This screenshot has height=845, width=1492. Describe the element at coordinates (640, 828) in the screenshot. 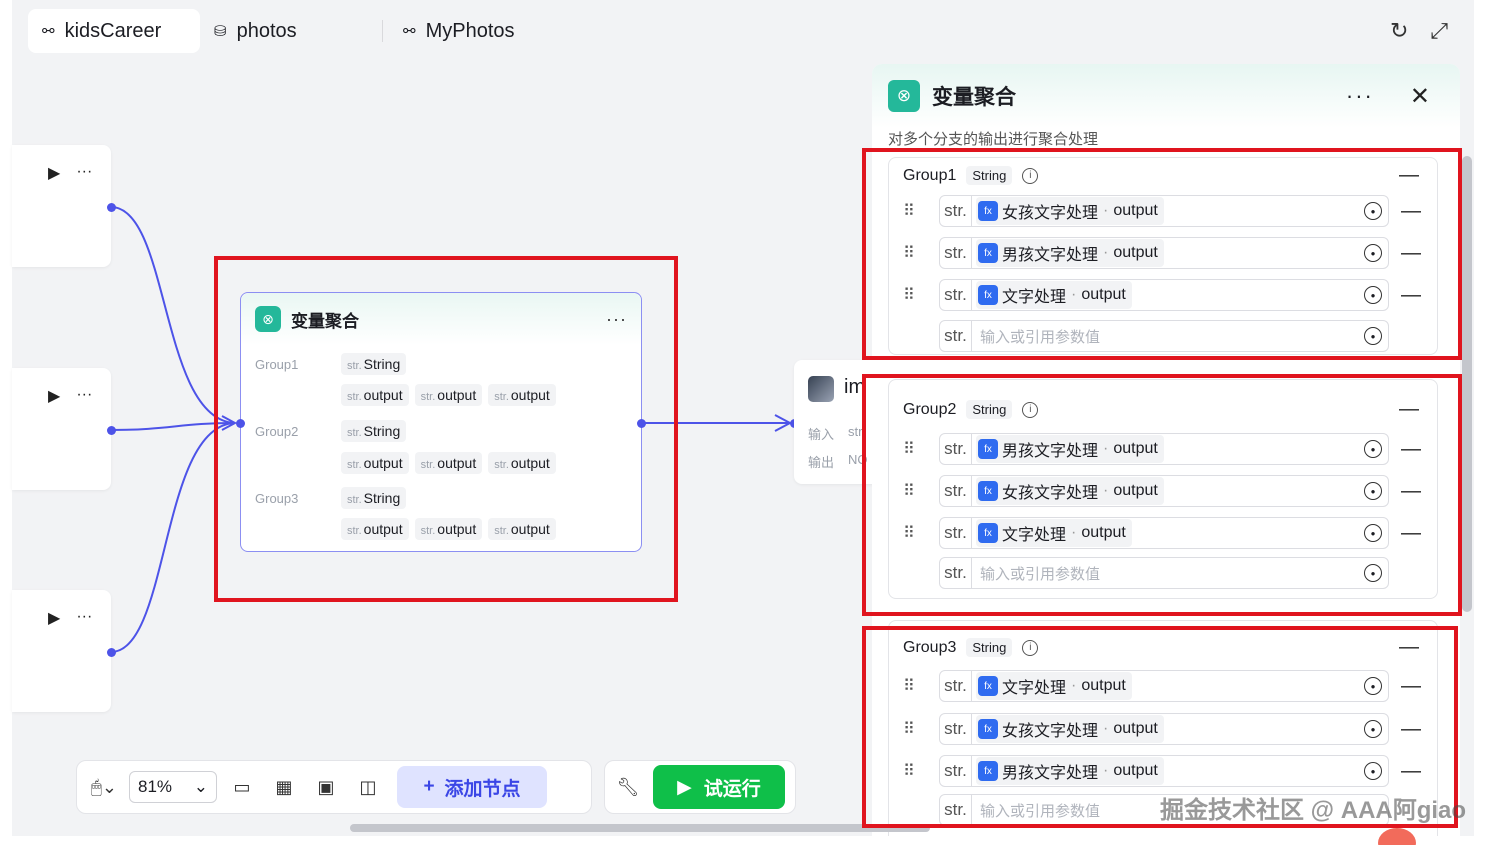

I see `horizontal-scrollbar` at that location.